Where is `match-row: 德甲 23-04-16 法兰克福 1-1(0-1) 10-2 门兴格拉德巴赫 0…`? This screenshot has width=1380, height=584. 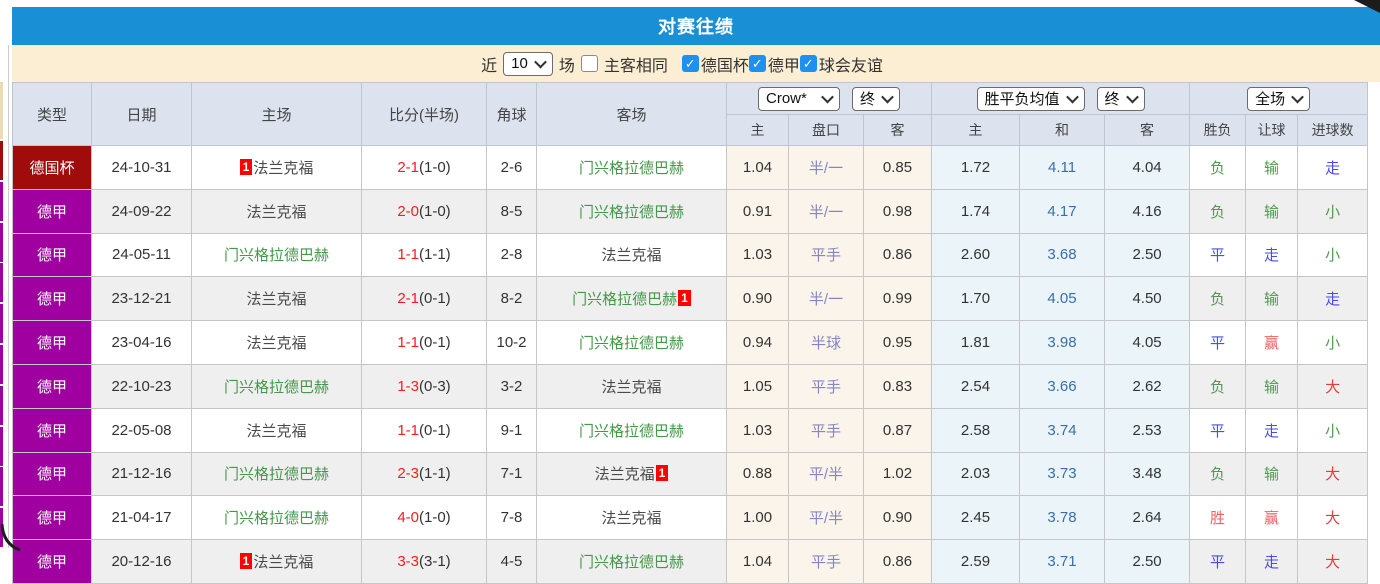
match-row: 德甲 23-04-16 法兰克福 1-1(0-1) 10-2 门兴格拉德巴赫 0… is located at coordinates (690, 342).